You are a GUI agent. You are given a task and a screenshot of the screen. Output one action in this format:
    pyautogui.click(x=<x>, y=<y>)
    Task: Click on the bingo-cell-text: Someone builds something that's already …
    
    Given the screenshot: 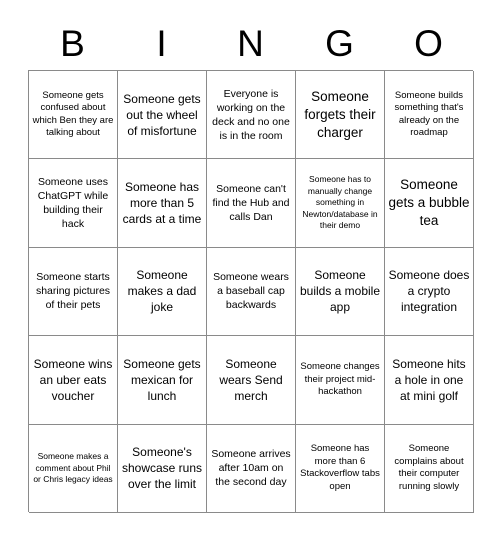 What is the action you would take?
    pyautogui.click(x=429, y=114)
    